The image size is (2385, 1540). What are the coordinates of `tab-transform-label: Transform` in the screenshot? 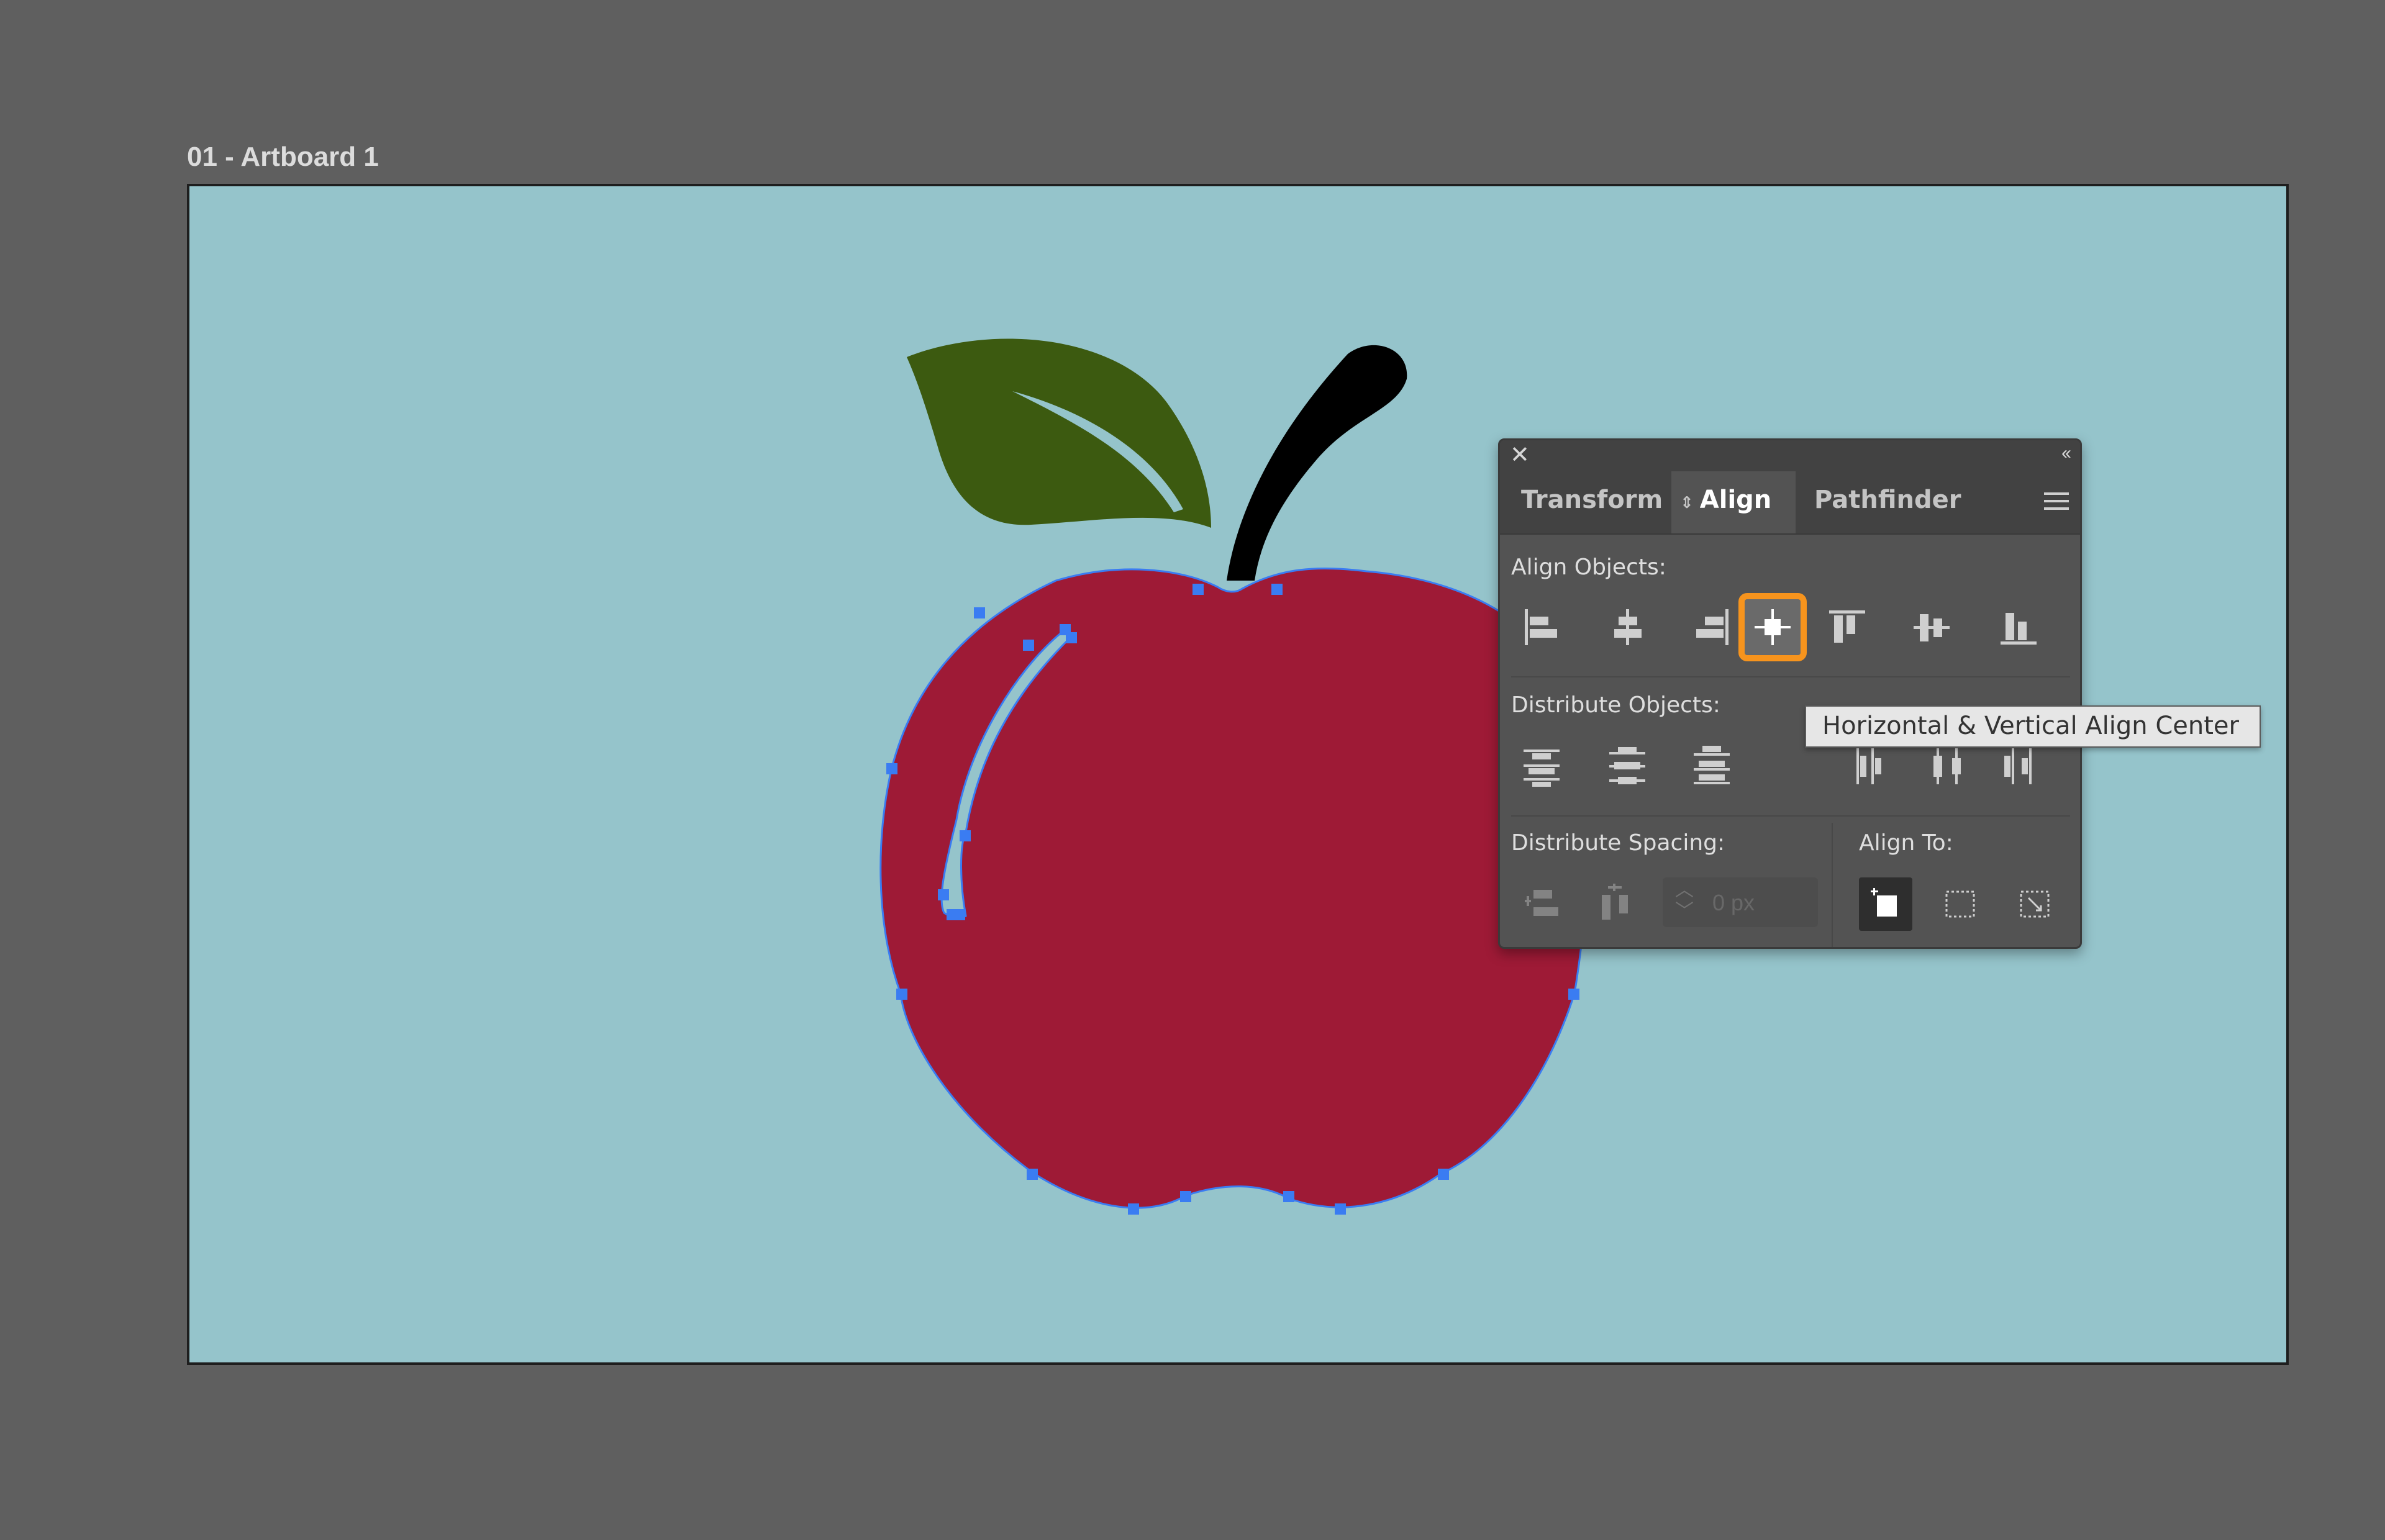 It's located at (1592, 500).